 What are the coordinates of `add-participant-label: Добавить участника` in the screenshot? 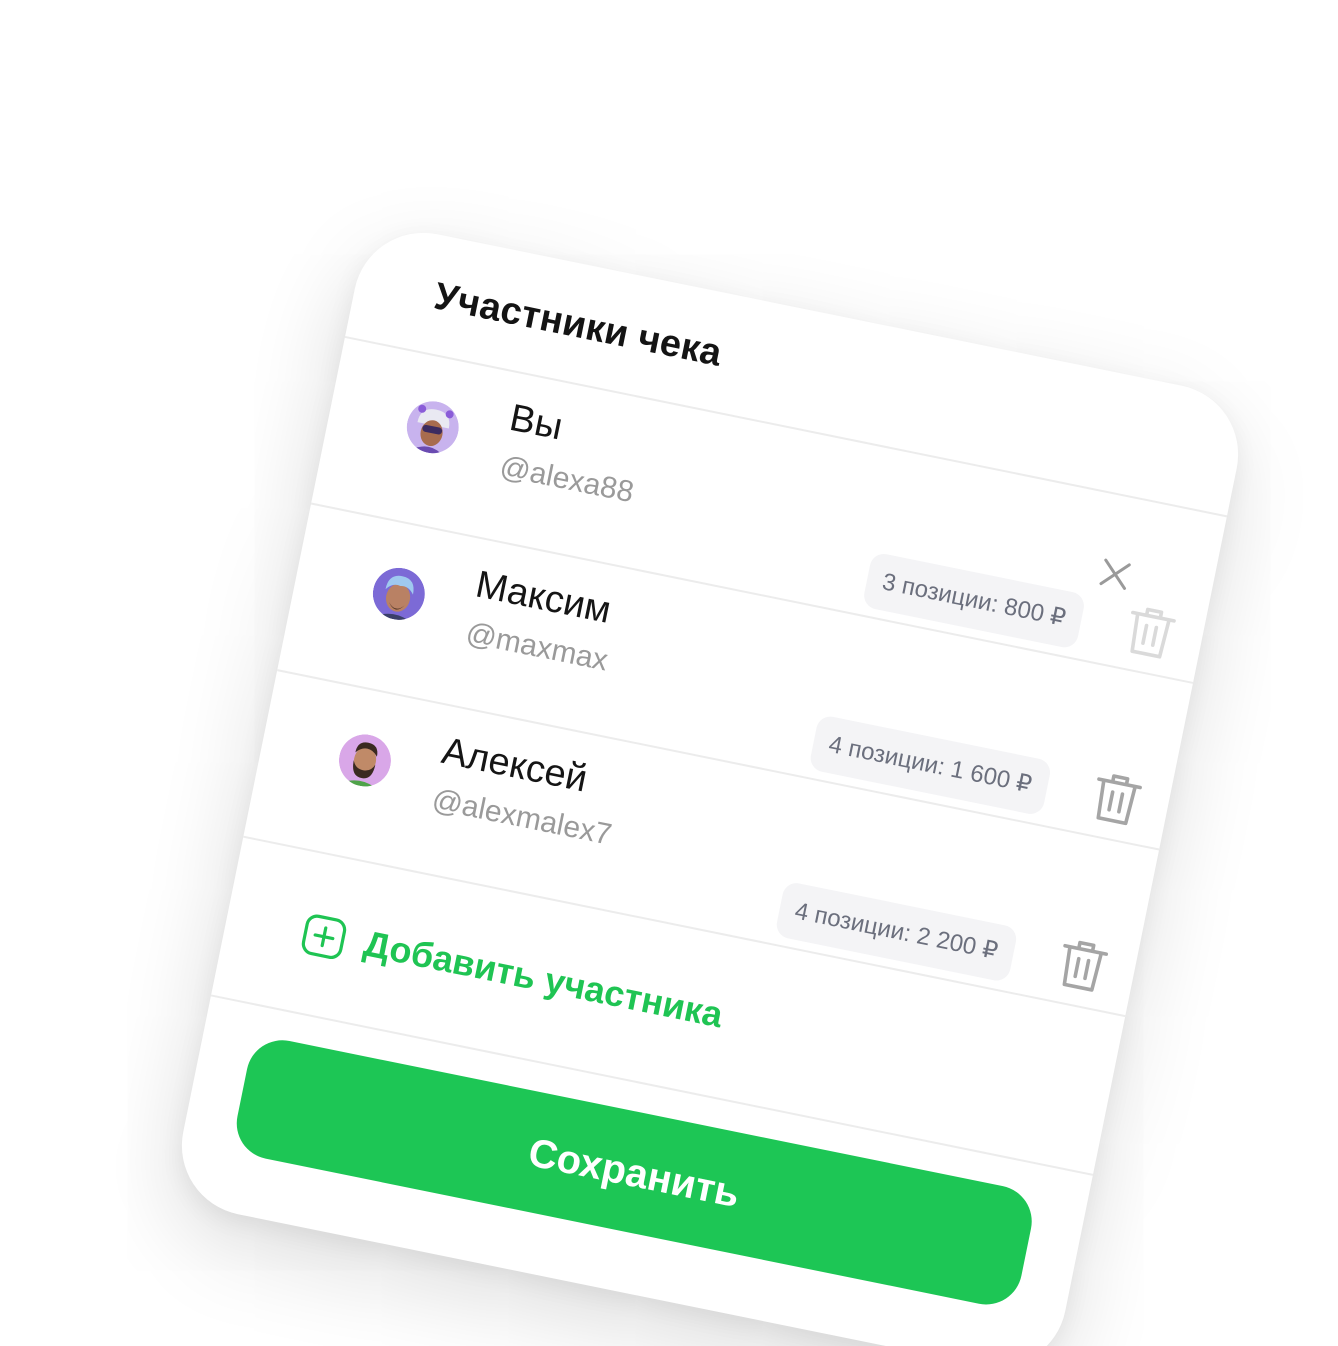 It's located at (543, 979).